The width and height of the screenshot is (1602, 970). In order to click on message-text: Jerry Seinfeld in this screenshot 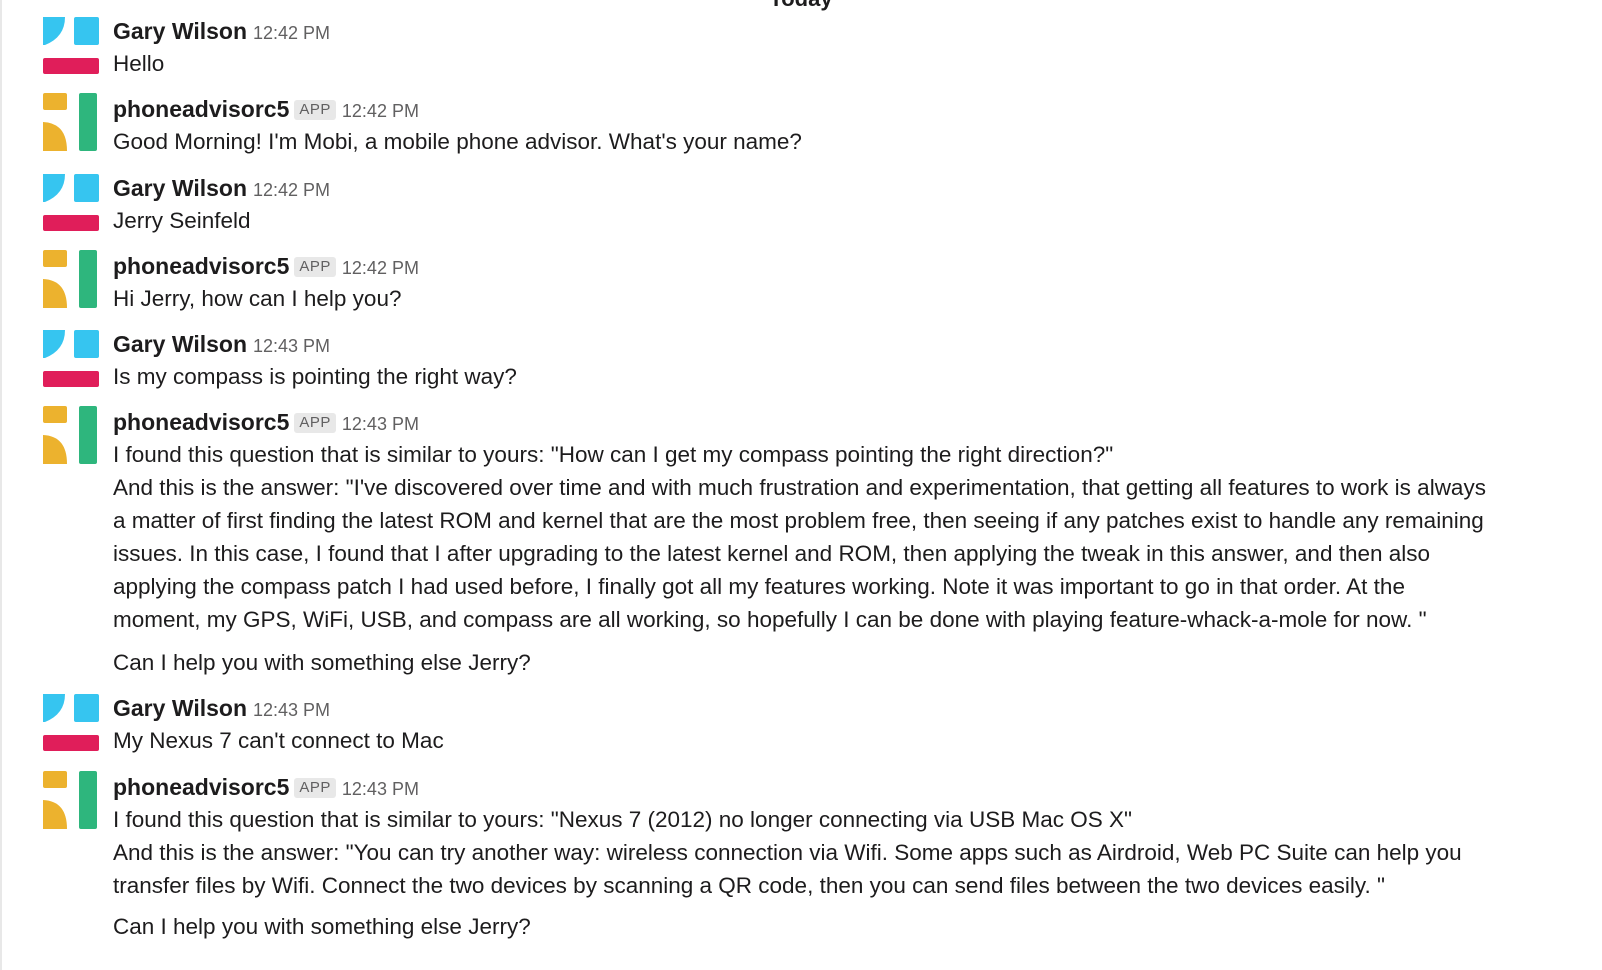, I will do `click(182, 220)`.